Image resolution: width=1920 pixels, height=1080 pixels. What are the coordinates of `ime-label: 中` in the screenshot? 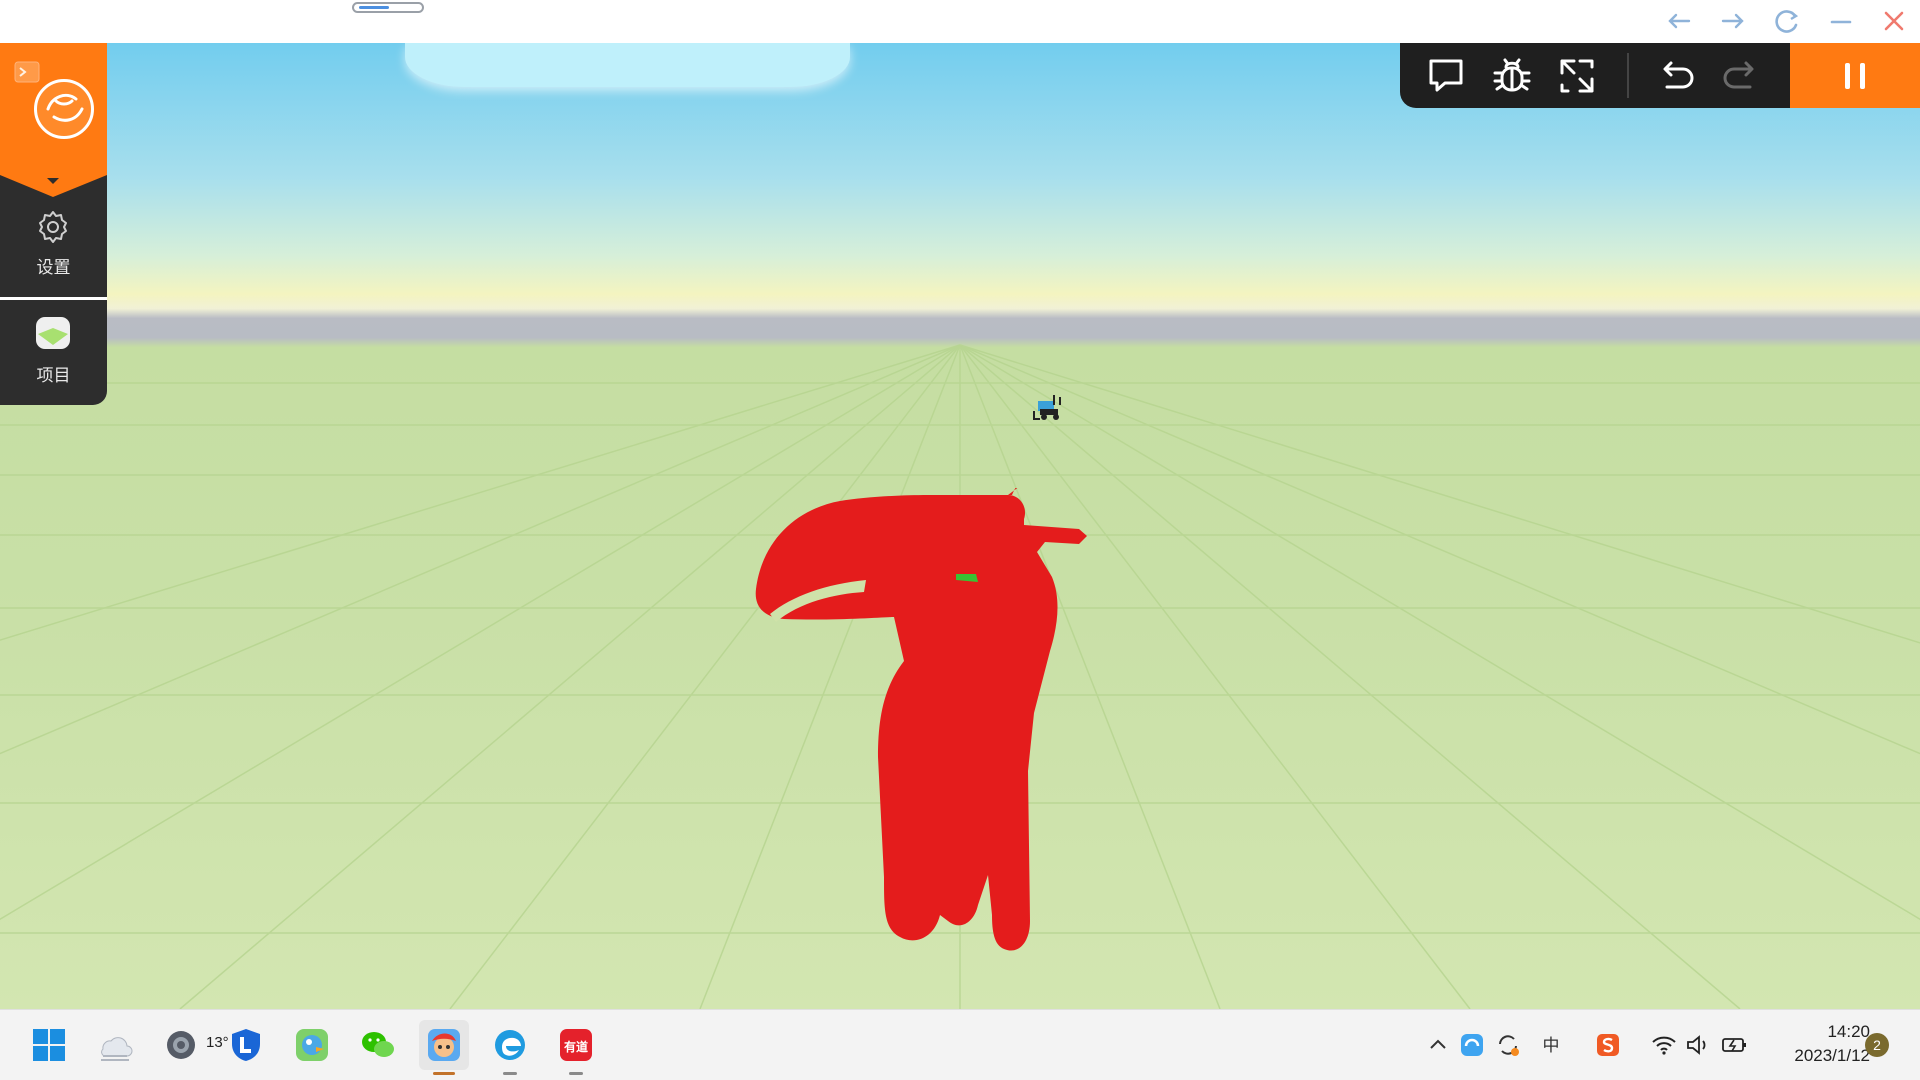 It's located at (1551, 1046).